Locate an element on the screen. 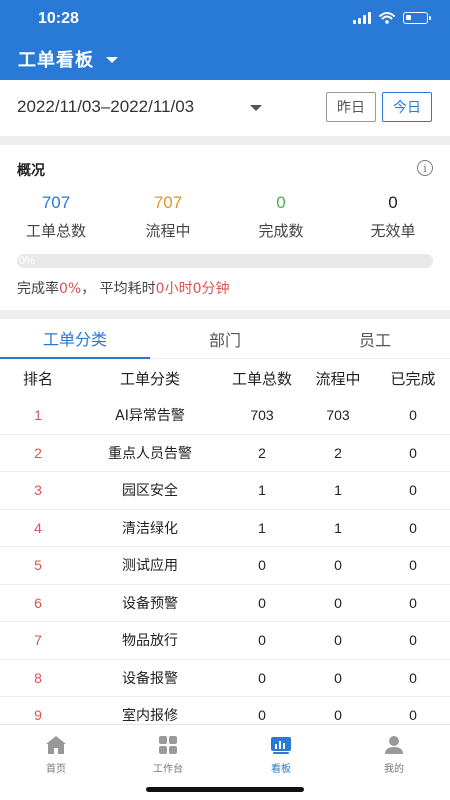 Image resolution: width=450 pixels, height=800 pixels. table-row: 7 物品放行 0 0 0 is located at coordinates (225, 641).